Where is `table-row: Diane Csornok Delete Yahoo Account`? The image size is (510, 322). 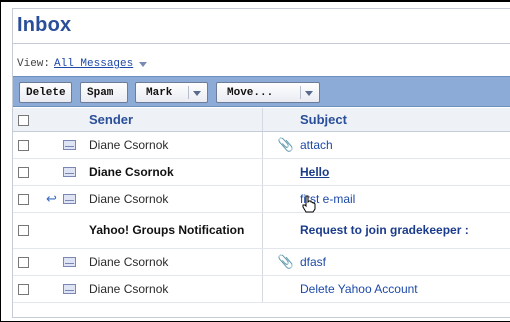 table-row: Diane Csornok Delete Yahoo Account is located at coordinates (261, 289).